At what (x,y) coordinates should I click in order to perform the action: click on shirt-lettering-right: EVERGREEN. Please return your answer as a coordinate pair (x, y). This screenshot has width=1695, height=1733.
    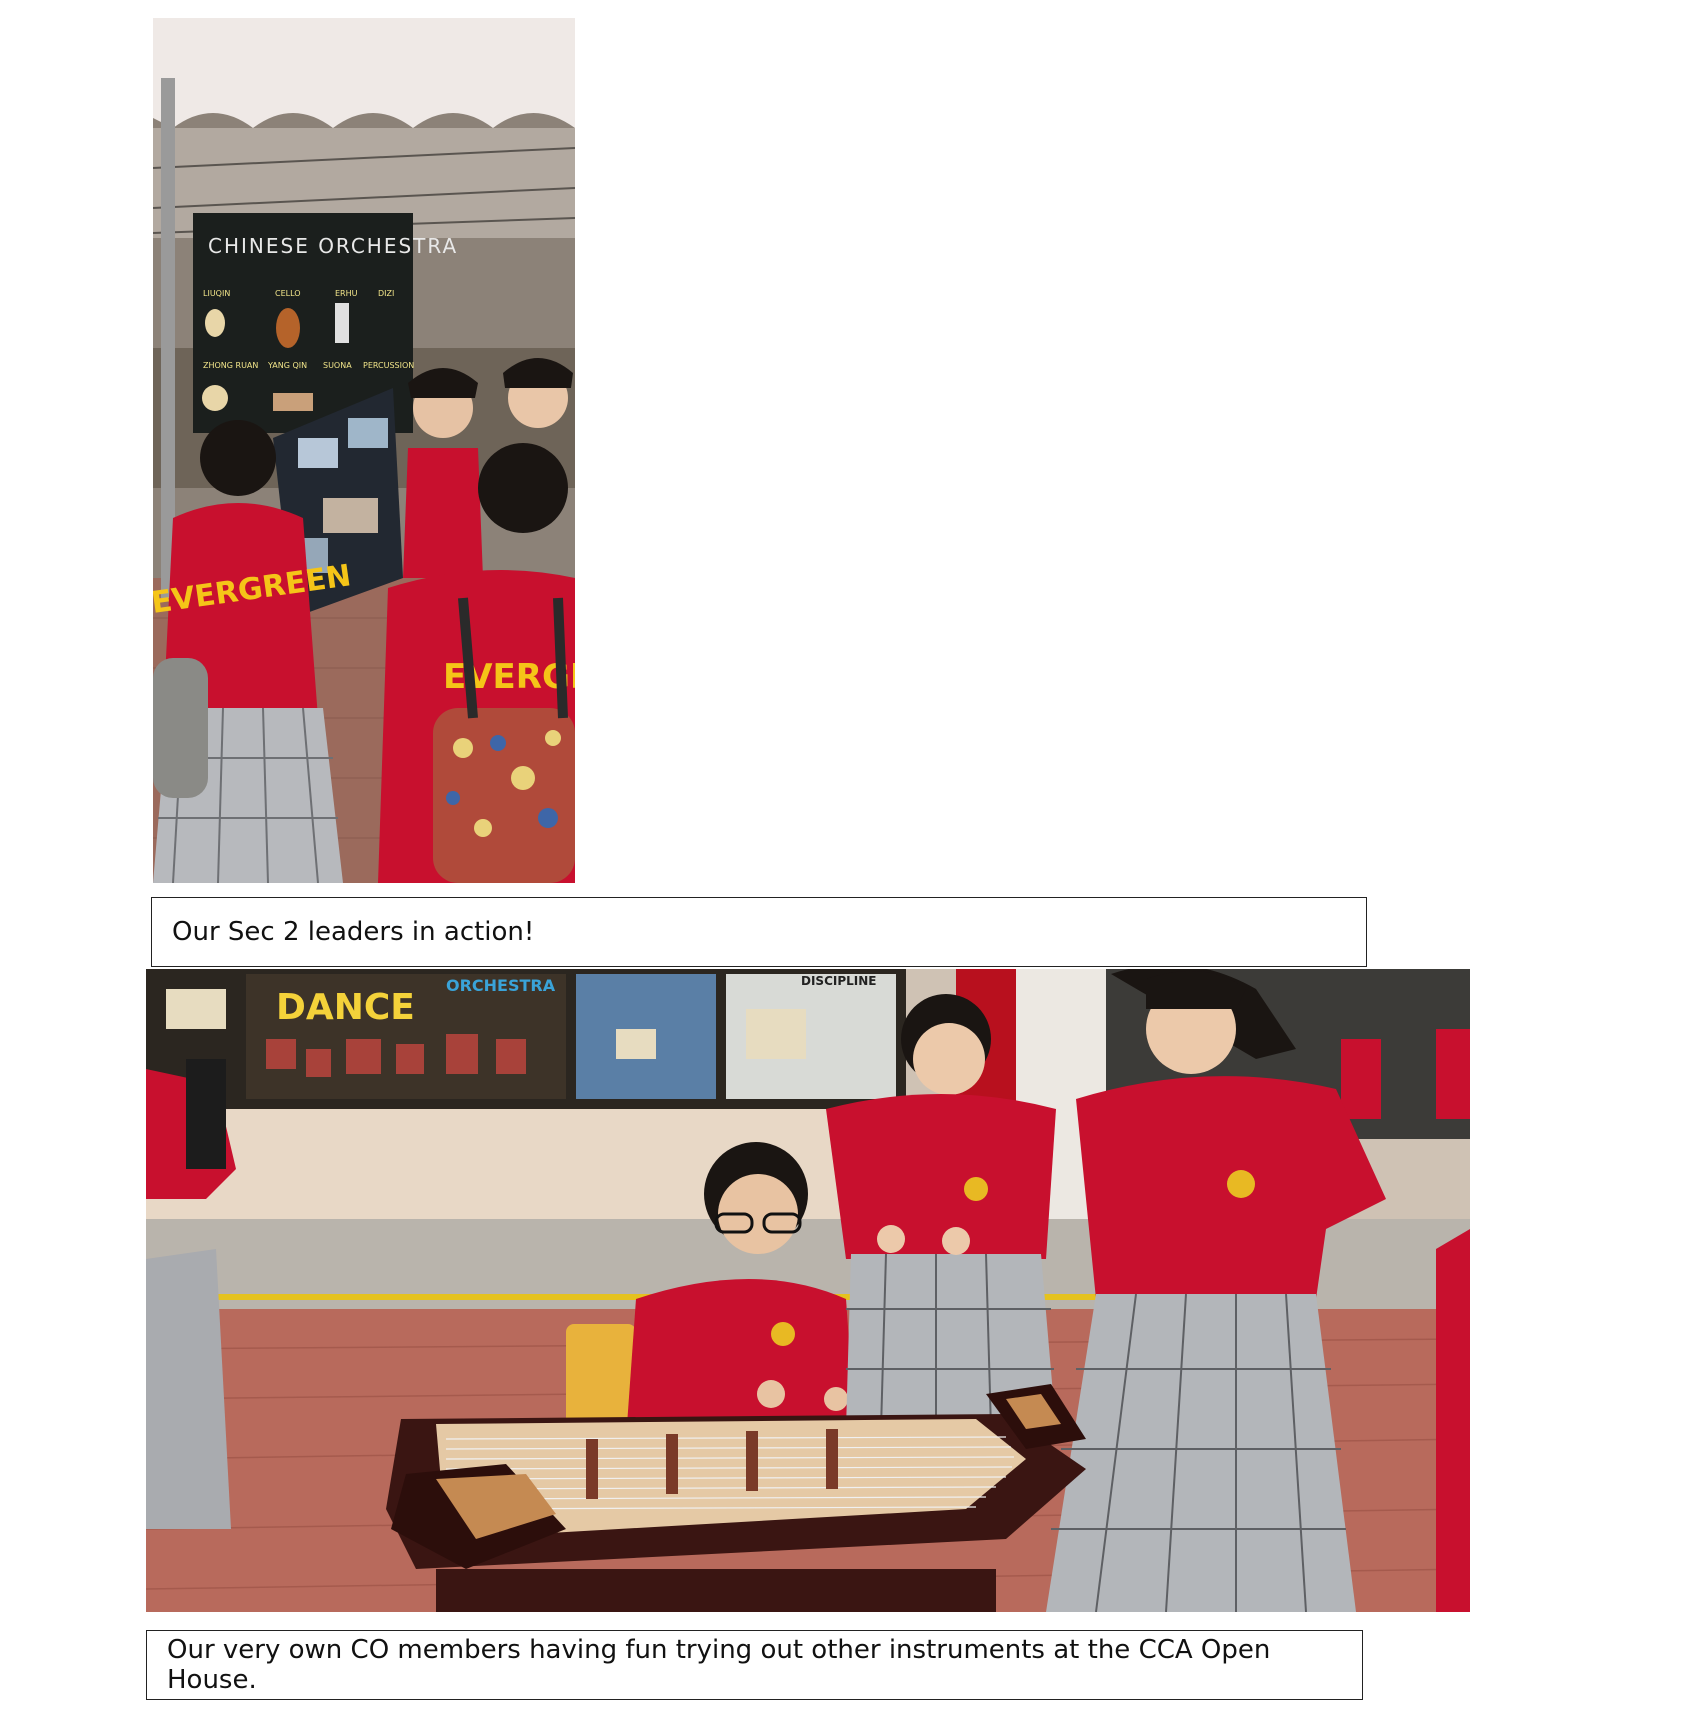
    Looking at the image, I should click on (509, 677).